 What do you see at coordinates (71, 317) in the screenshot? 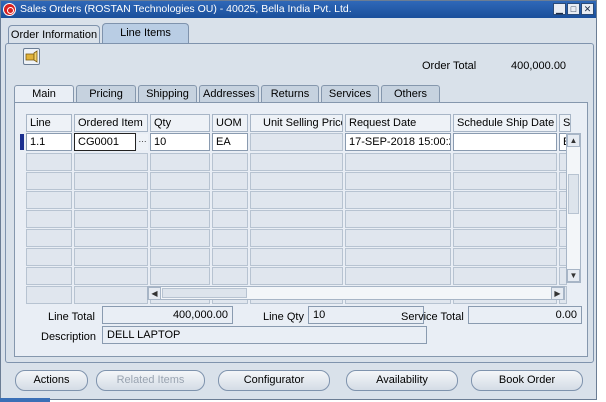
I see `line-total-label: Line Total` at bounding box center [71, 317].